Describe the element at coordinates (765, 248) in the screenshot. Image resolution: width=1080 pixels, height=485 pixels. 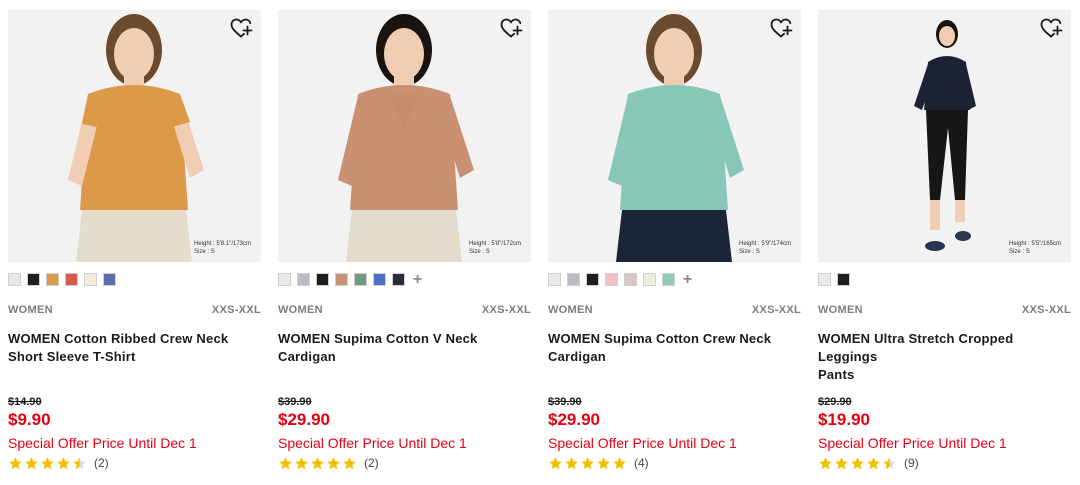
I see `model-info: Height : 5'9"/174cm Size : S` at that location.